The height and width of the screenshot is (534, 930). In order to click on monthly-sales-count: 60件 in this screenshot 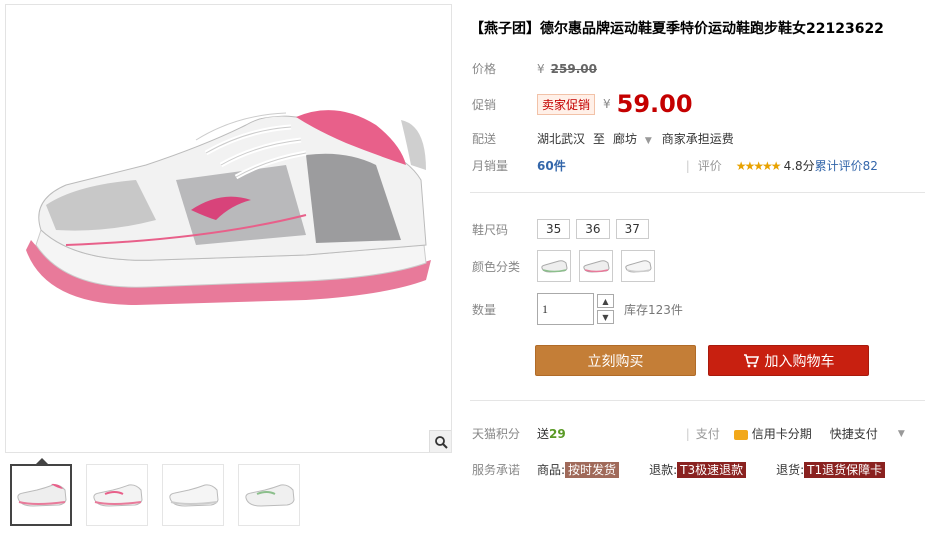, I will do `click(551, 166)`.